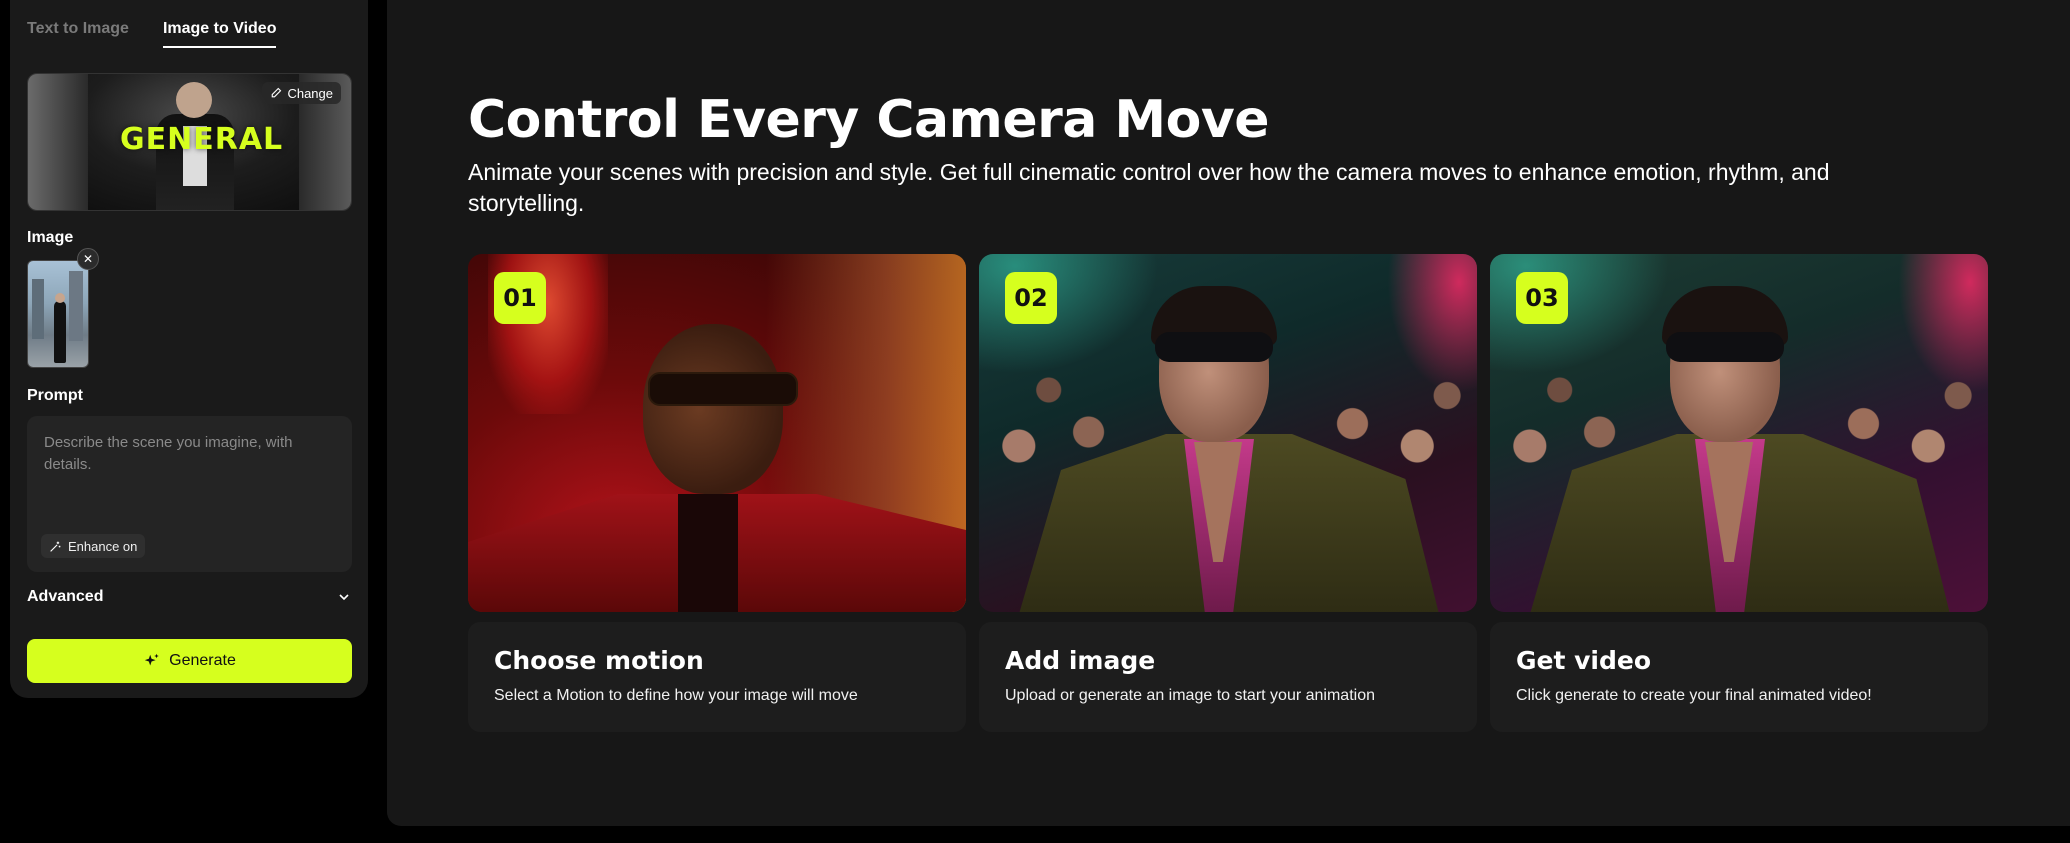 This screenshot has height=843, width=2070. What do you see at coordinates (219, 34) in the screenshot?
I see `tab-image-to-video: Image to Video` at bounding box center [219, 34].